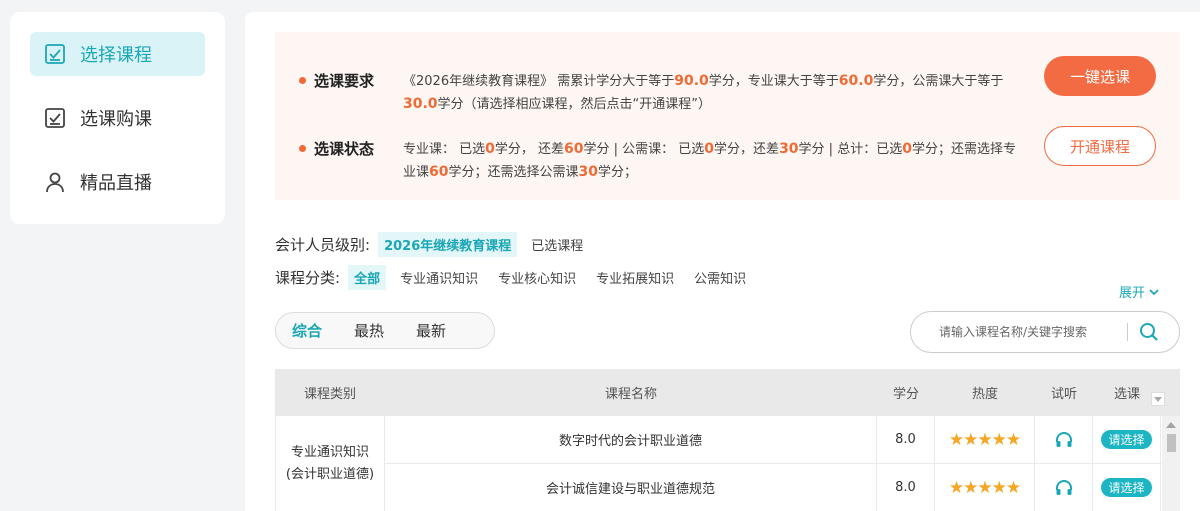 The image size is (1200, 511). What do you see at coordinates (344, 149) in the screenshot?
I see `status-title: 选课状态` at bounding box center [344, 149].